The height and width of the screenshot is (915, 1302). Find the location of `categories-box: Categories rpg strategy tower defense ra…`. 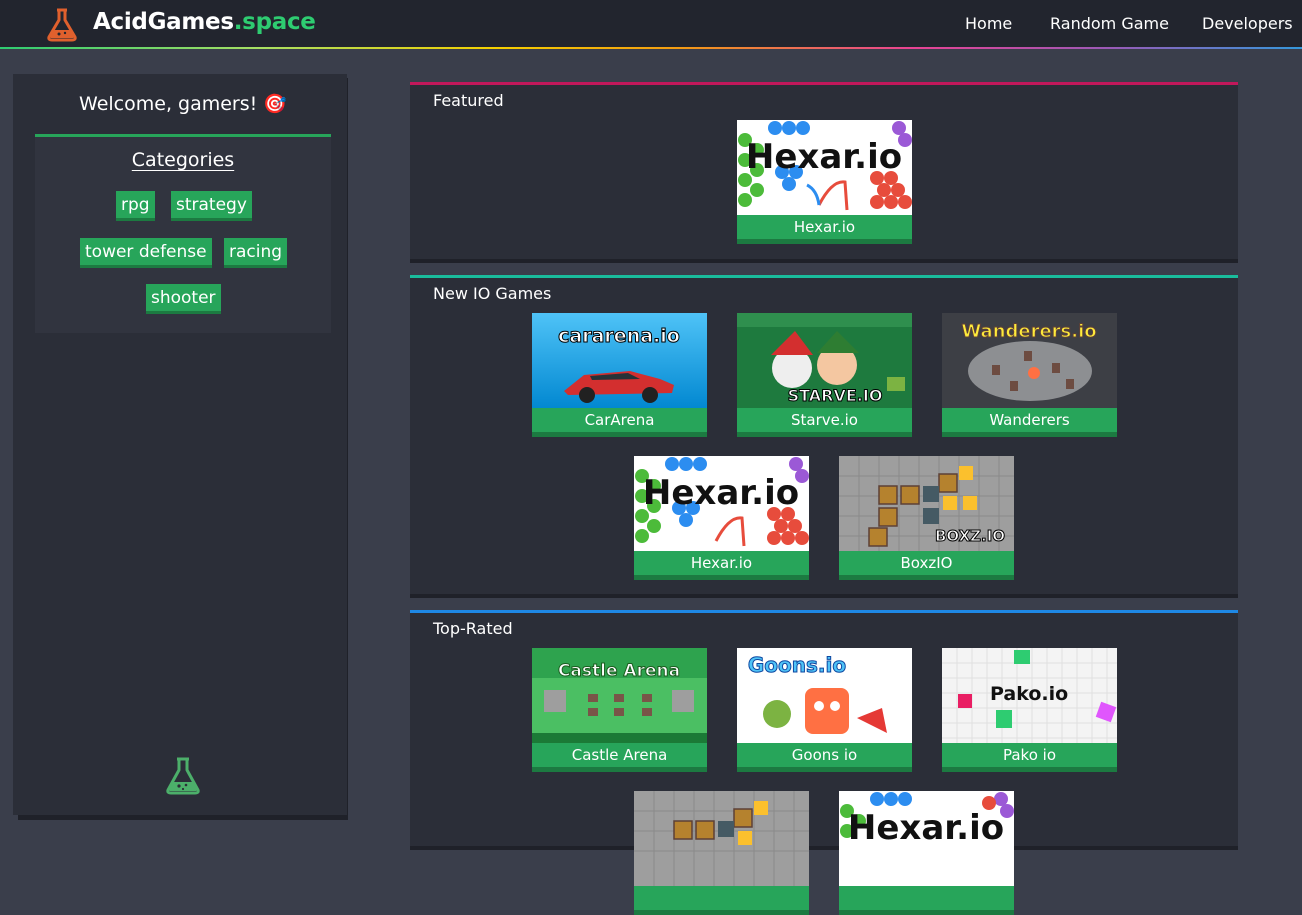

categories-box: Categories rpg strategy tower defense ra… is located at coordinates (183, 233).